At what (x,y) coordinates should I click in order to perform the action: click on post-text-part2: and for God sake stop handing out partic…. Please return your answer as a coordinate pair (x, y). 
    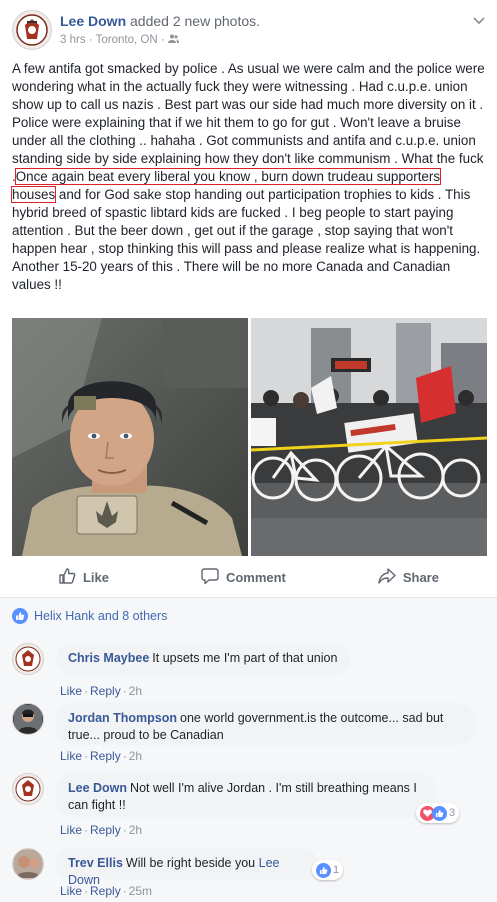
    Looking at the image, I should click on (246, 239).